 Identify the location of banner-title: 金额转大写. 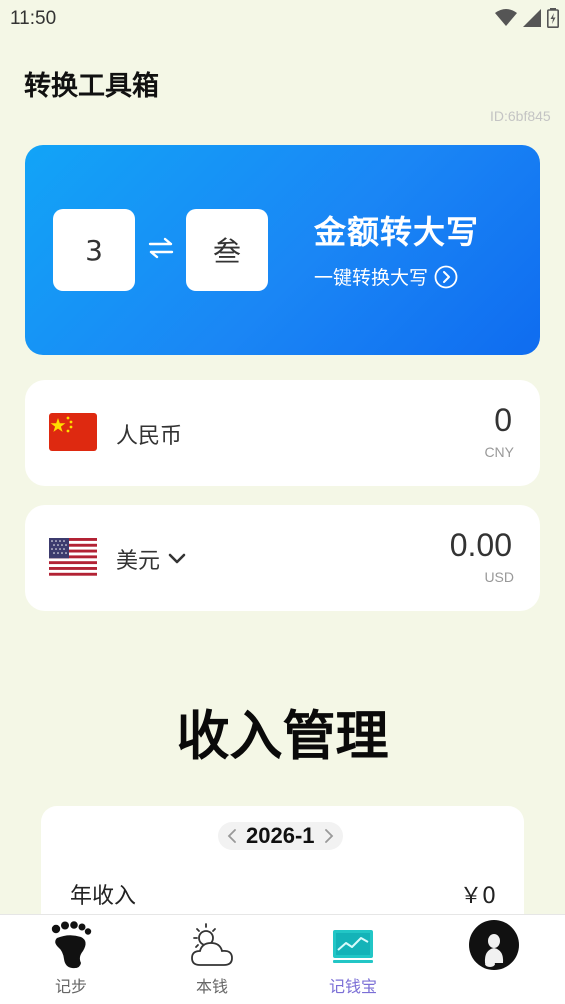
(397, 232).